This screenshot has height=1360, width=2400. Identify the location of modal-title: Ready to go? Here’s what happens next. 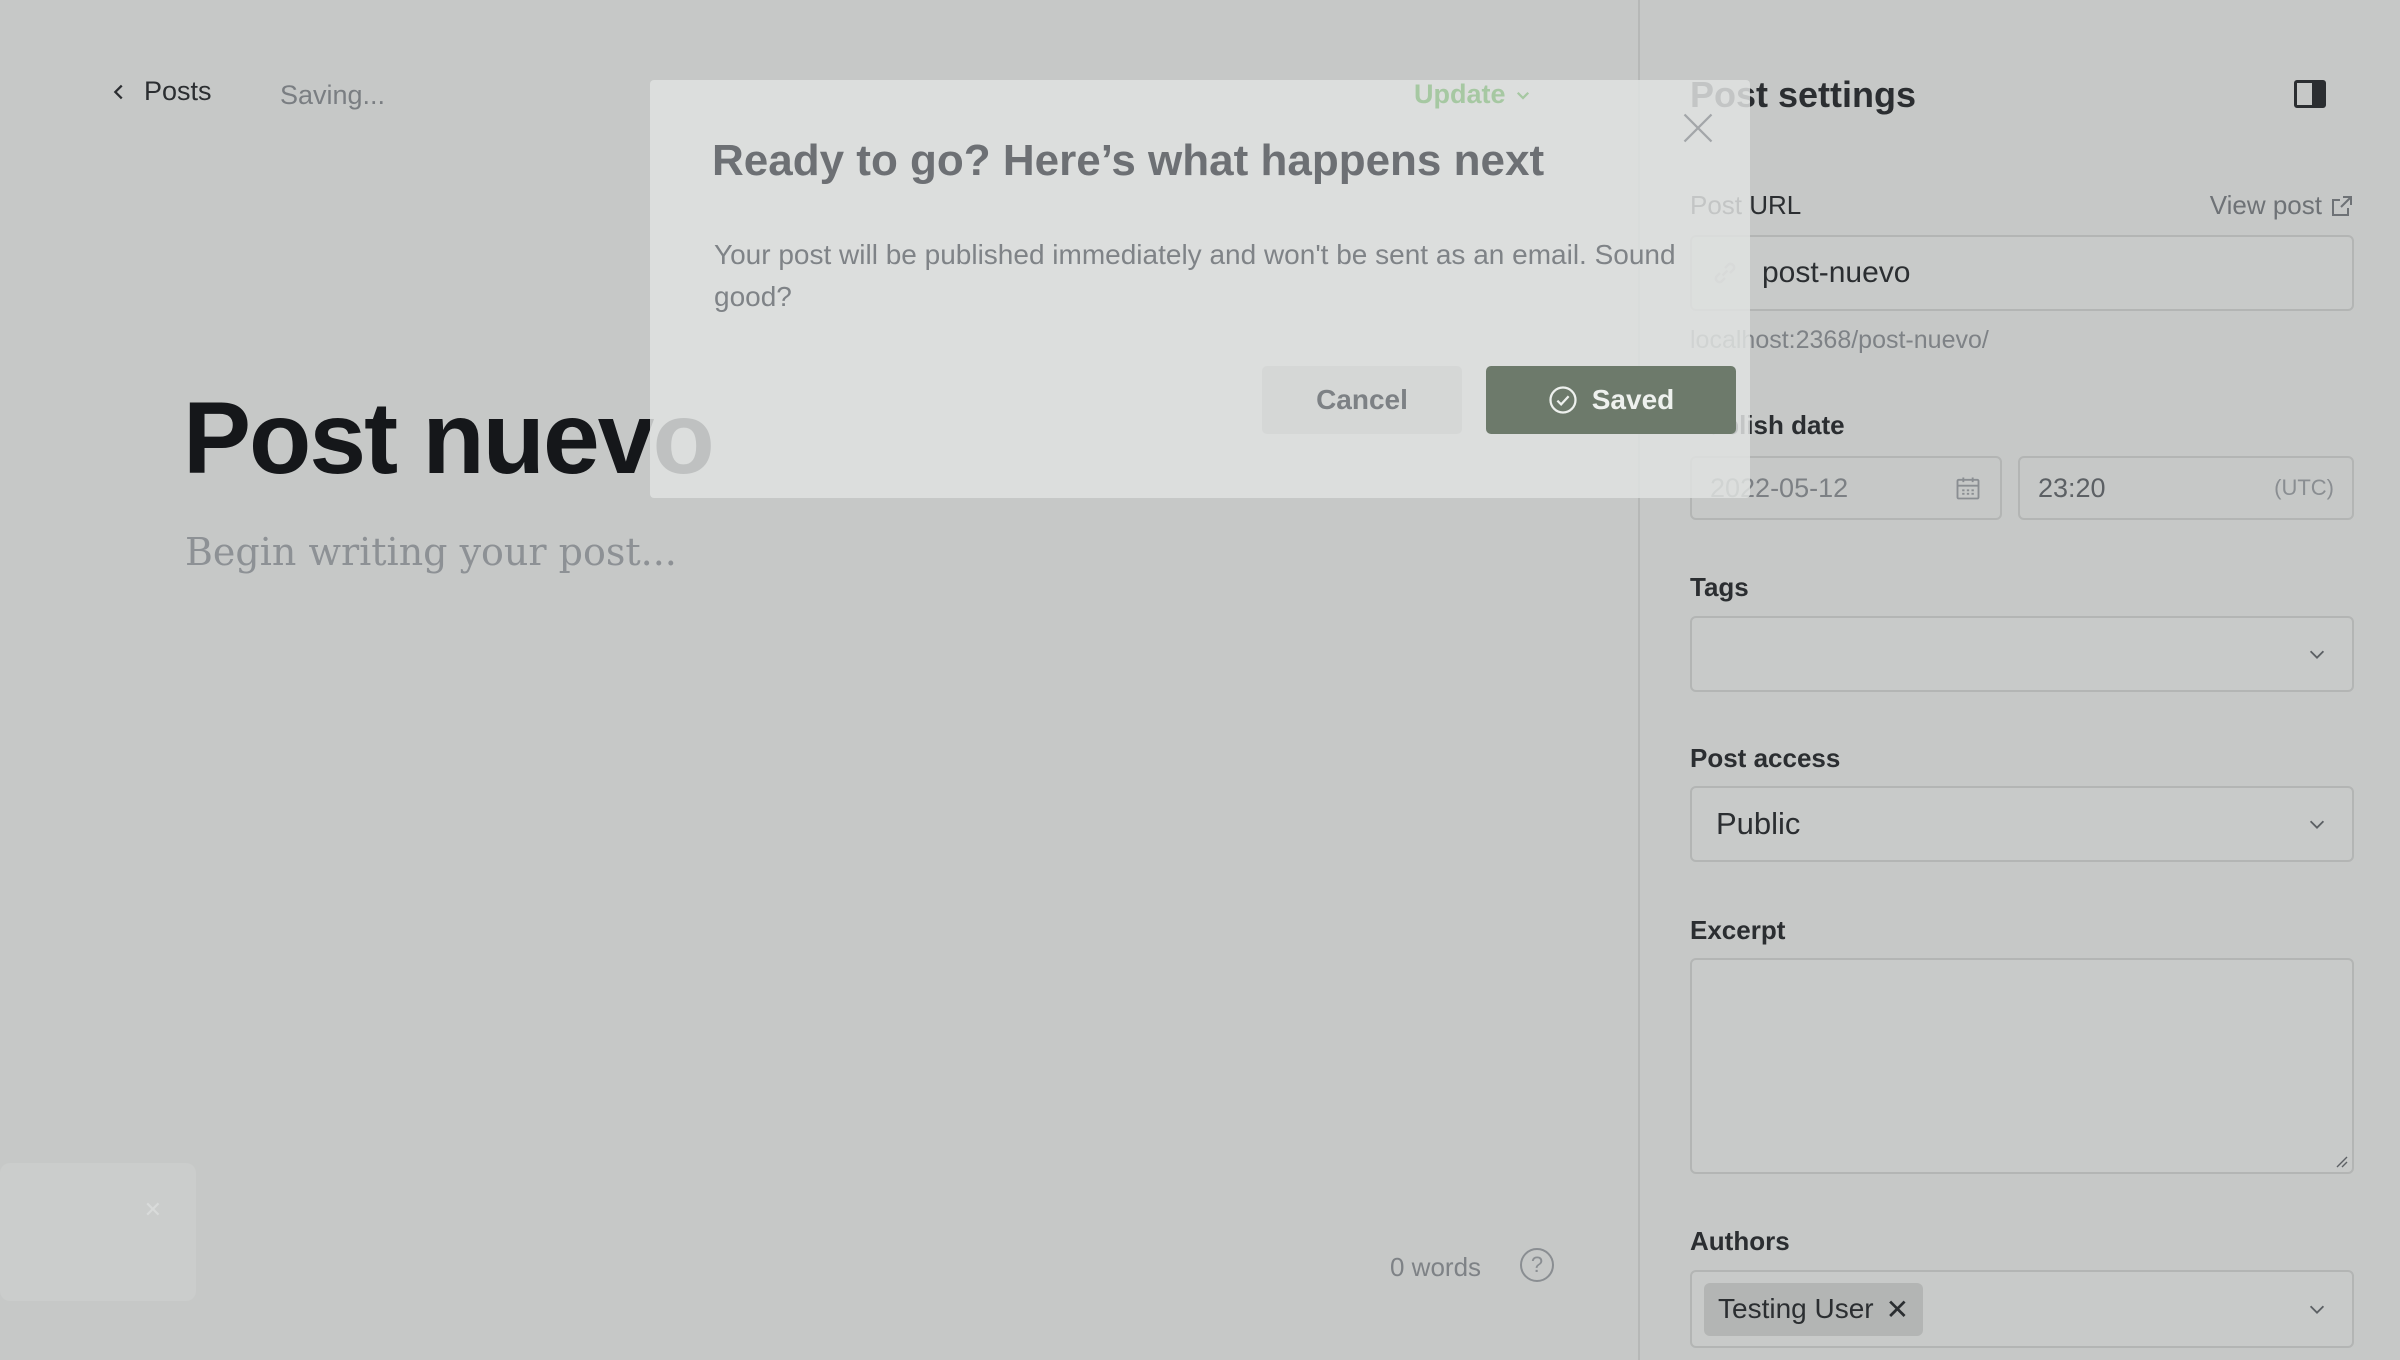
(1128, 160).